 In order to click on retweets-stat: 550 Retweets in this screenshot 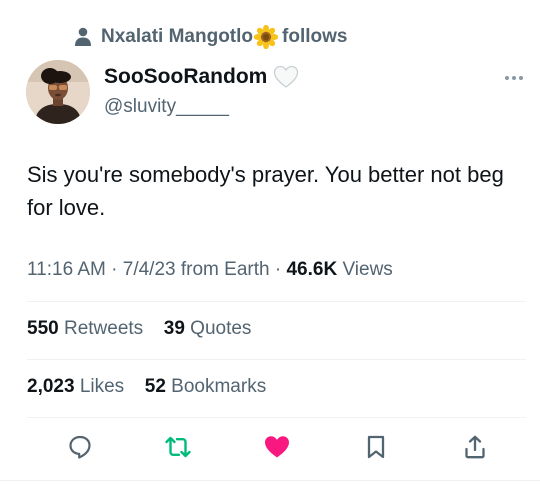, I will do `click(87, 328)`.